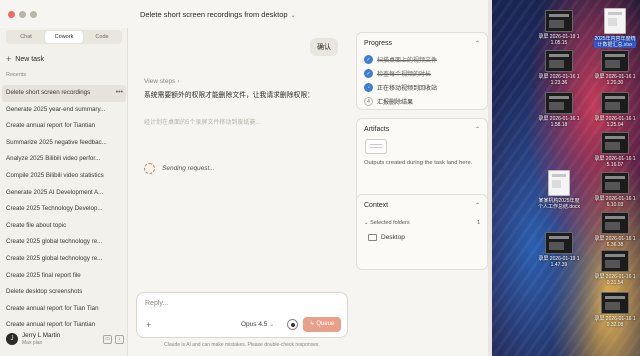 Image resolution: width=640 pixels, height=356 pixels. I want to click on progress-step: 4 汇报删除结果, so click(388, 101).